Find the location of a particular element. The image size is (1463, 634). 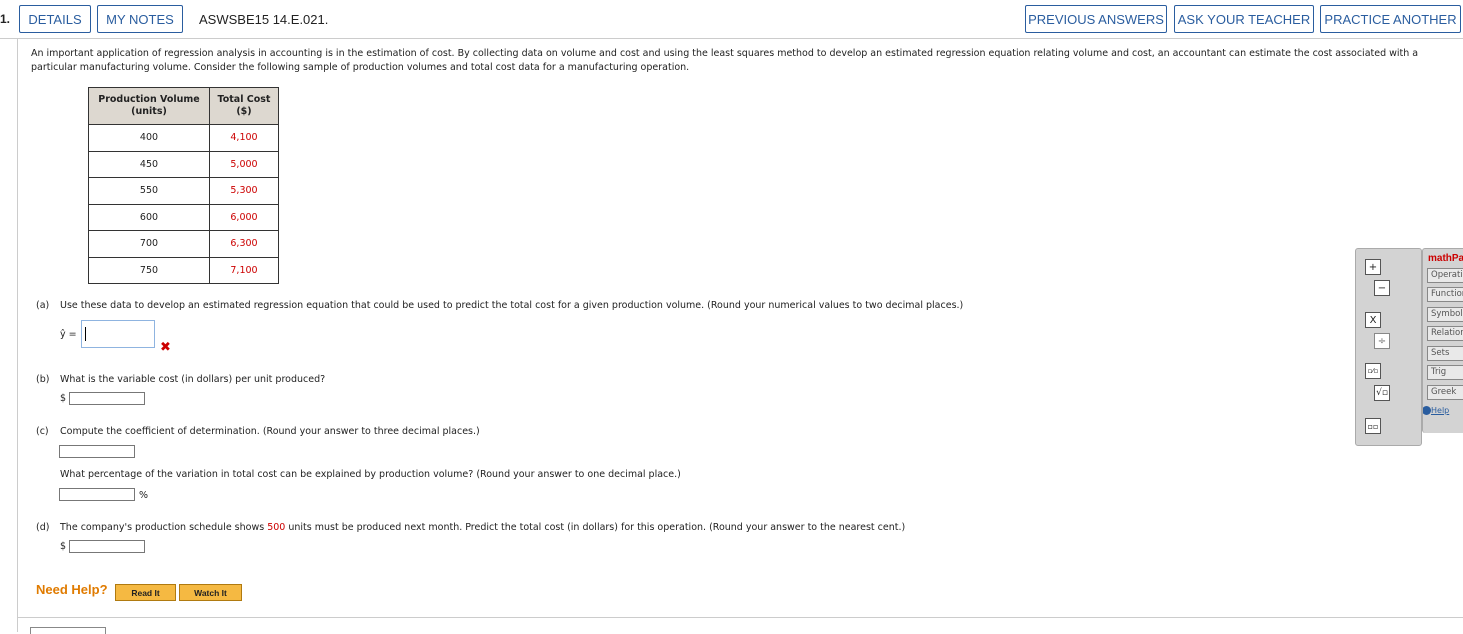

volume-cell: 600 is located at coordinates (149, 217).